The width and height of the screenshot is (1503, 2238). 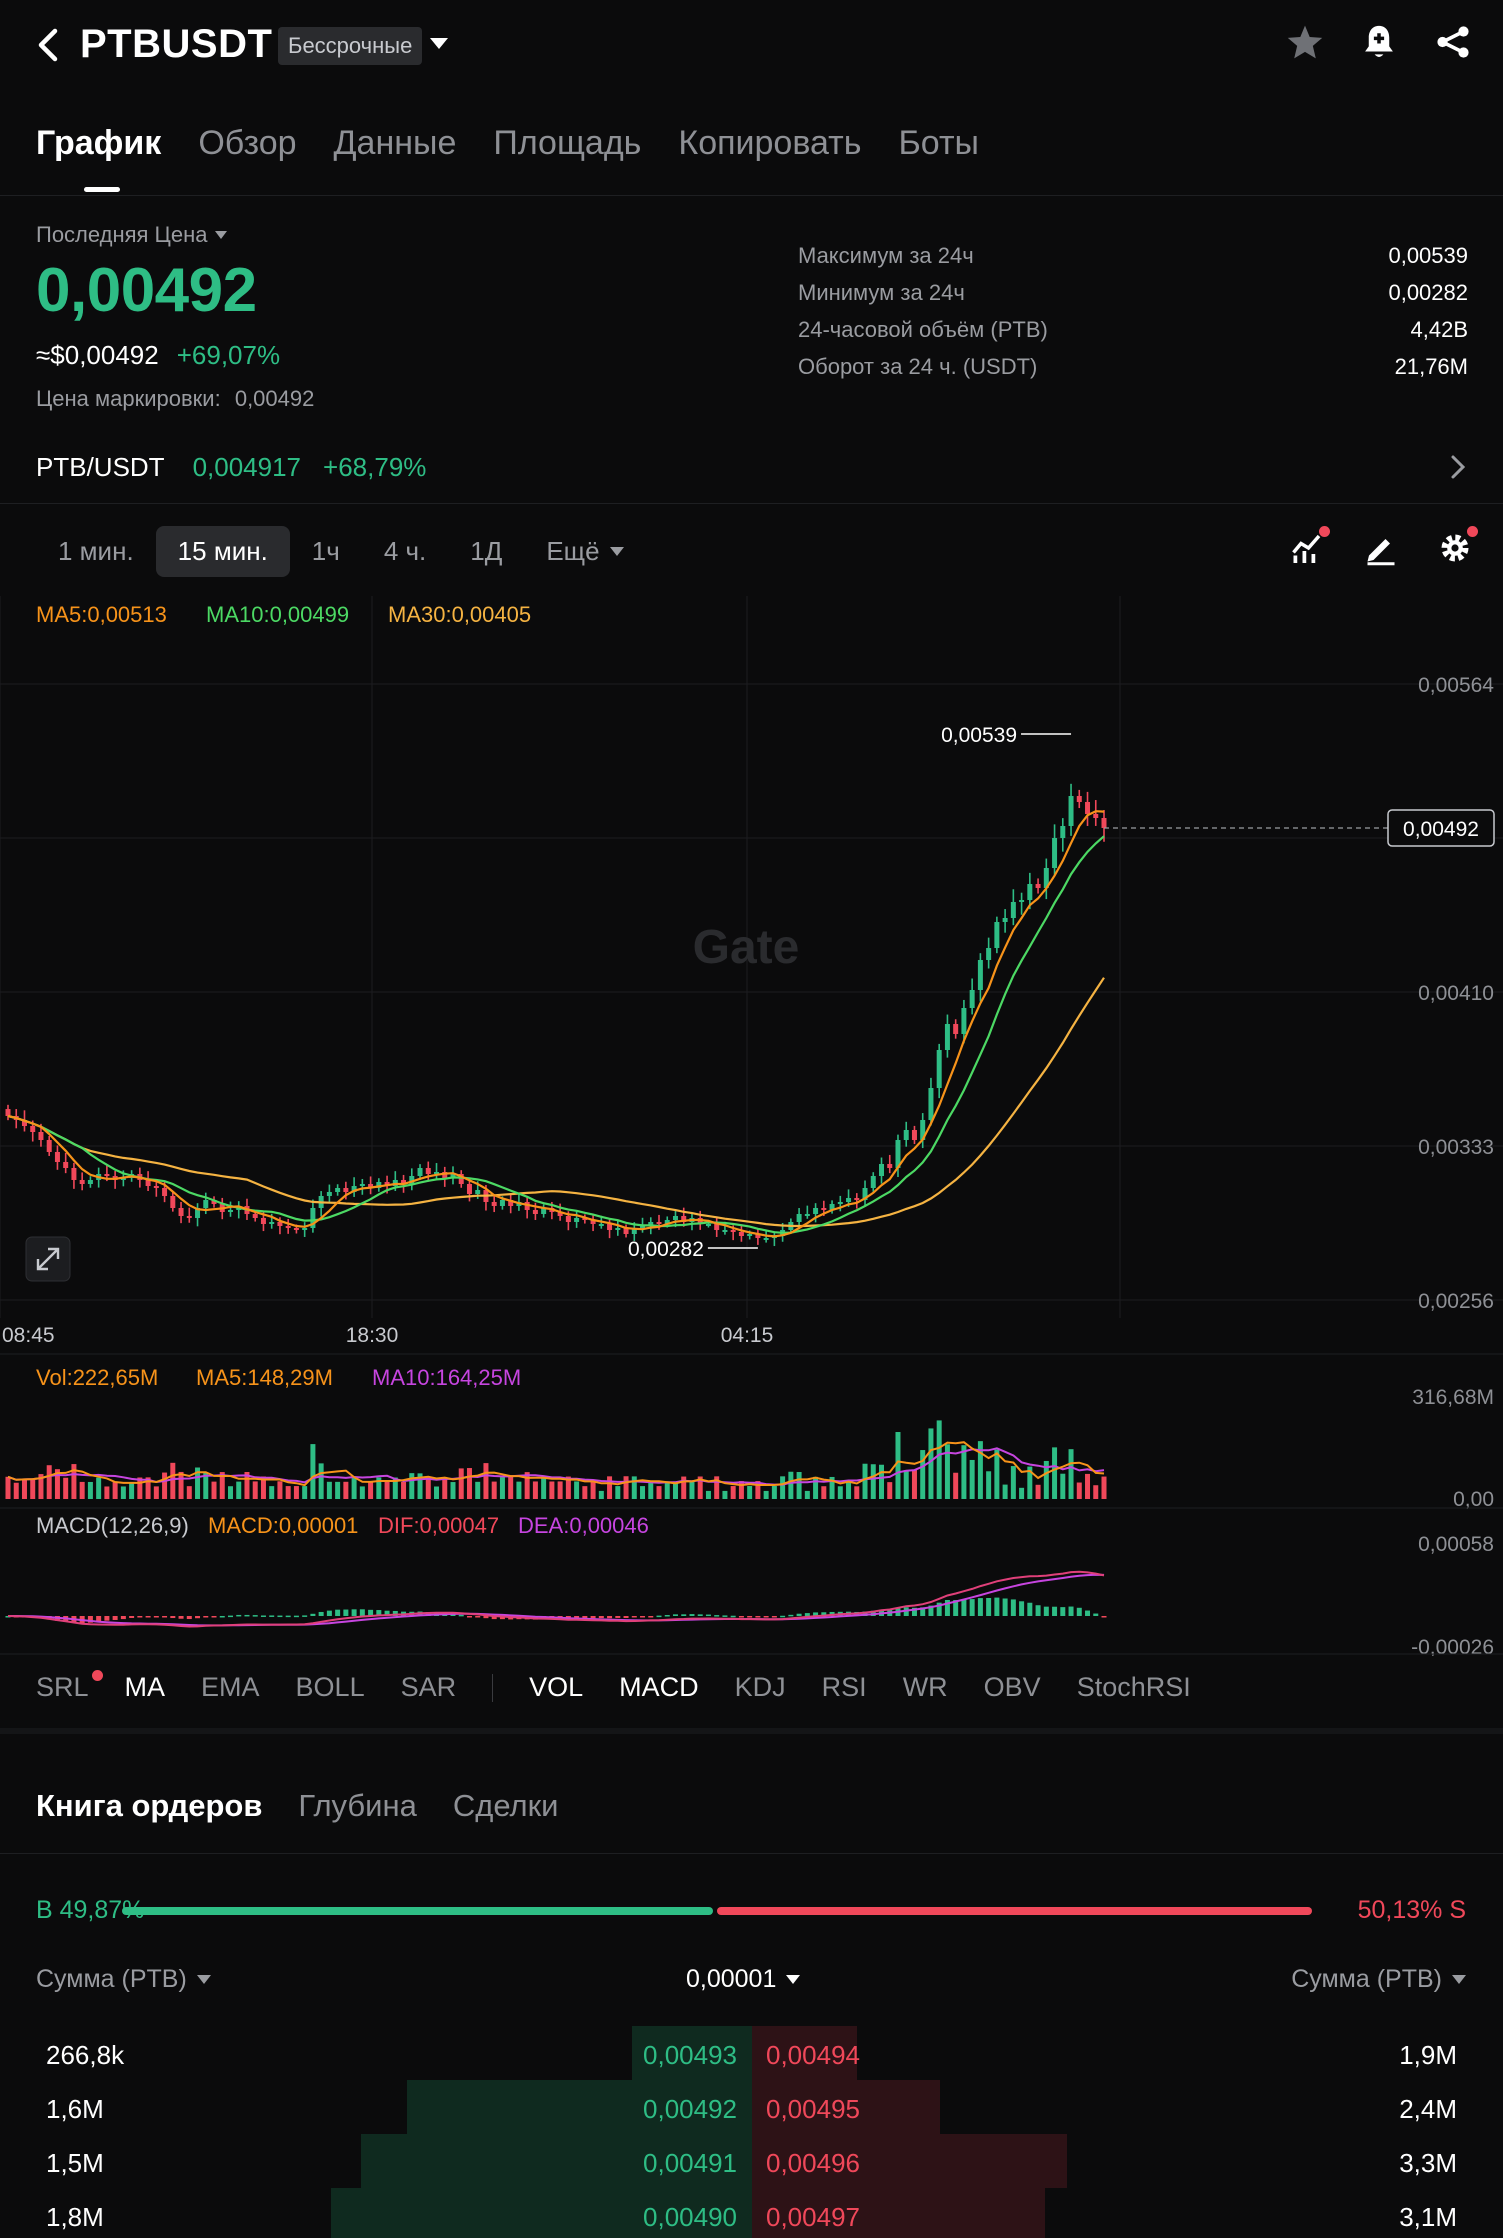 What do you see at coordinates (690, 2217) in the screenshot?
I see `bid-price: 0,00490` at bounding box center [690, 2217].